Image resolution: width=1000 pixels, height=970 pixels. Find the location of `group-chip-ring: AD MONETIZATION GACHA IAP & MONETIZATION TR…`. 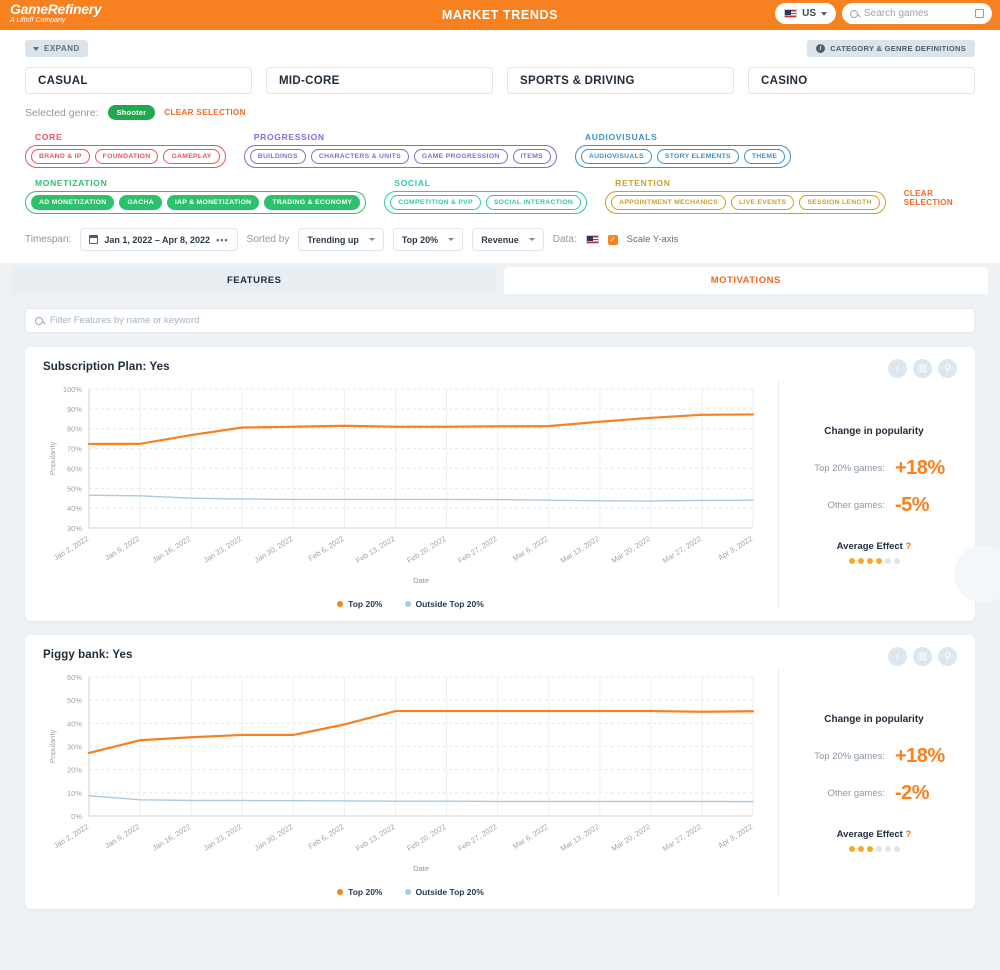

group-chip-ring: AD MONETIZATION GACHA IAP & MONETIZATION TR… is located at coordinates (196, 202).